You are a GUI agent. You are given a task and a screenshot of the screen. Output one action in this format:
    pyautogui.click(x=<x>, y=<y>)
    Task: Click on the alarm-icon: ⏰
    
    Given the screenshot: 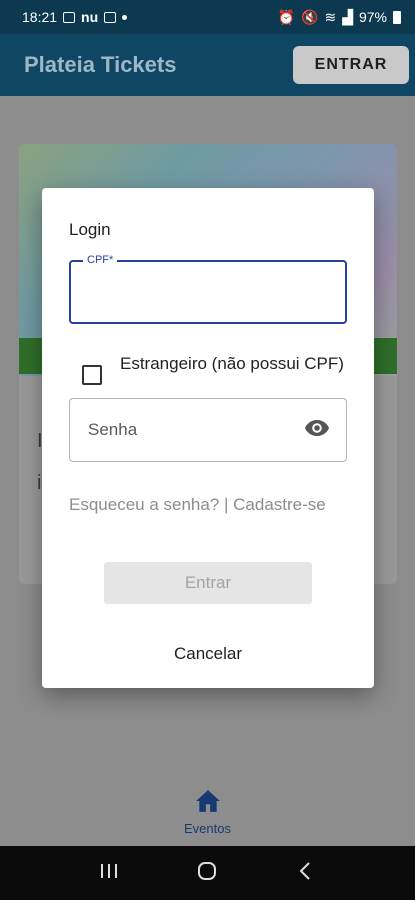 What is the action you would take?
    pyautogui.click(x=286, y=16)
    